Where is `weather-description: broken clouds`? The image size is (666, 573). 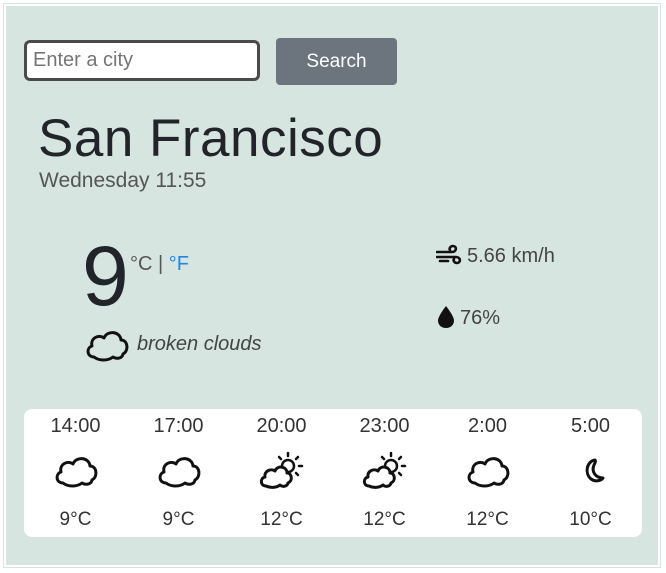 weather-description: broken clouds is located at coordinates (199, 344).